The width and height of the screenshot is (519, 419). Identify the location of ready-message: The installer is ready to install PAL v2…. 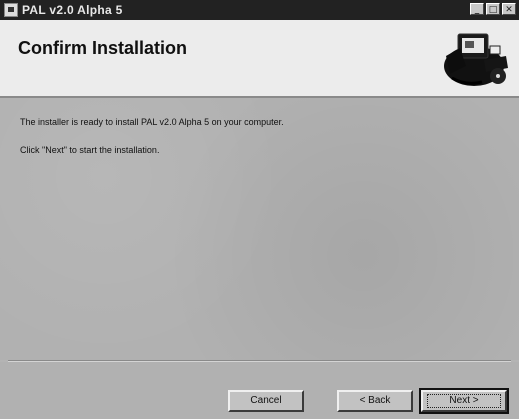
(152, 122).